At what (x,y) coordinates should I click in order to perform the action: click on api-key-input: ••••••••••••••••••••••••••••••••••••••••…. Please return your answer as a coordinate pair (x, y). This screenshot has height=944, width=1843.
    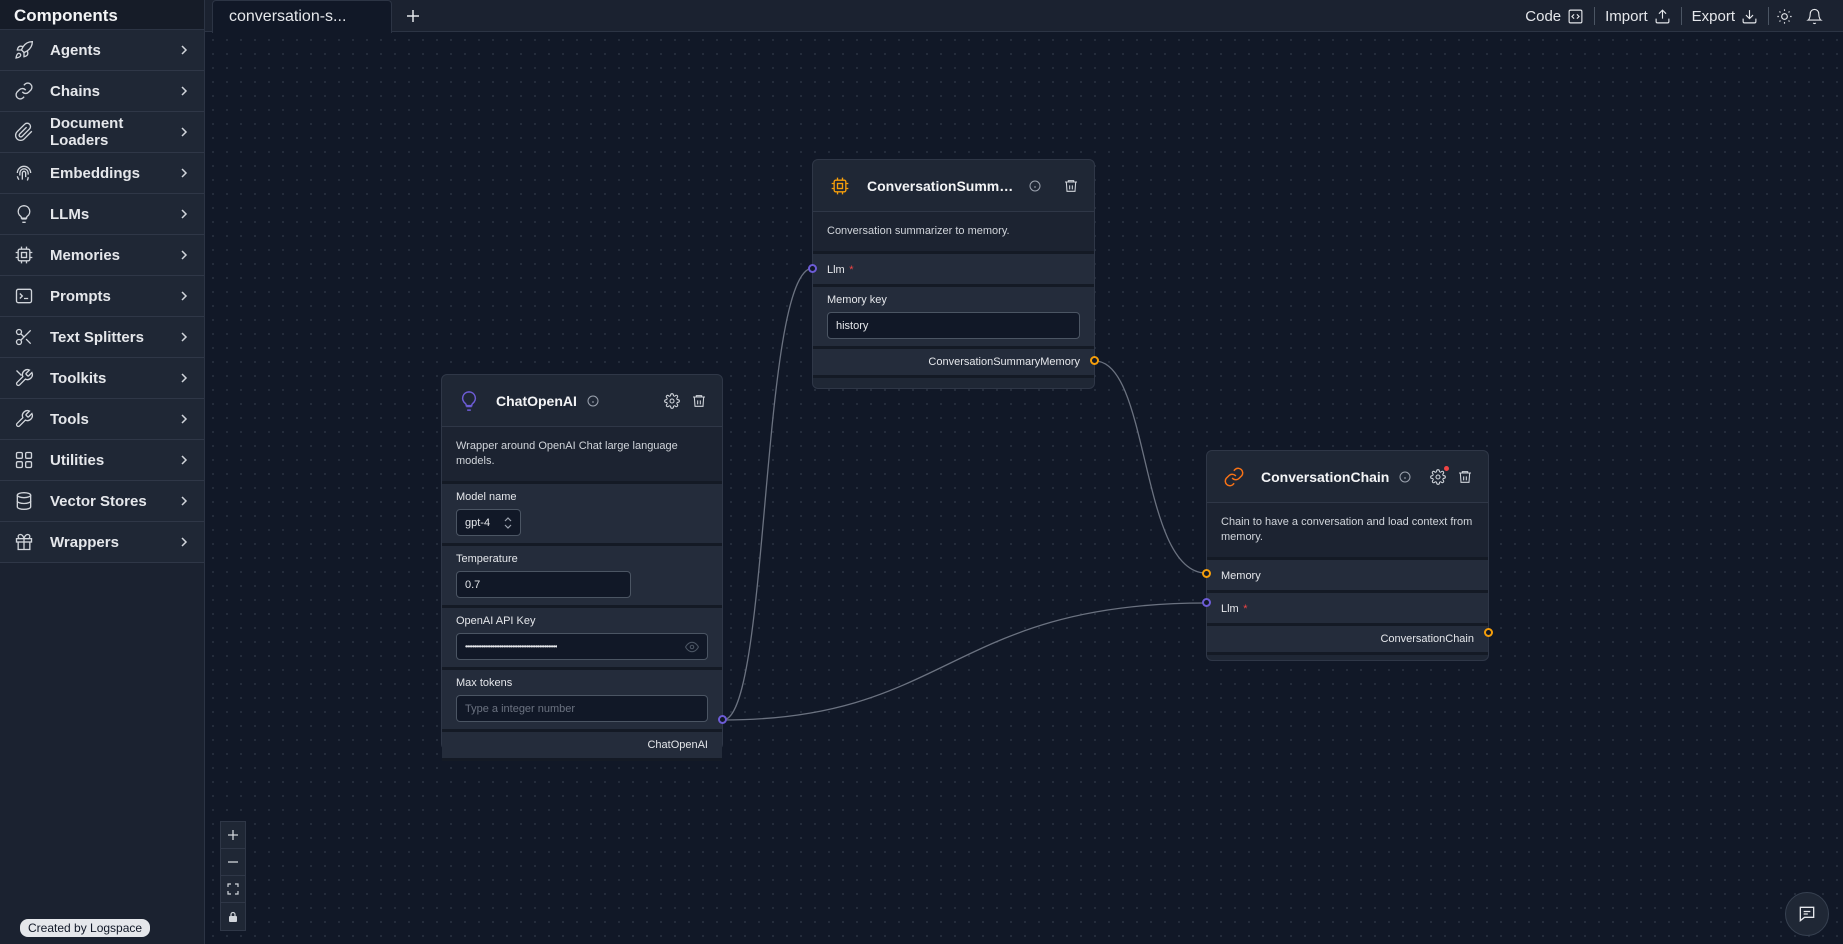
    Looking at the image, I should click on (582, 646).